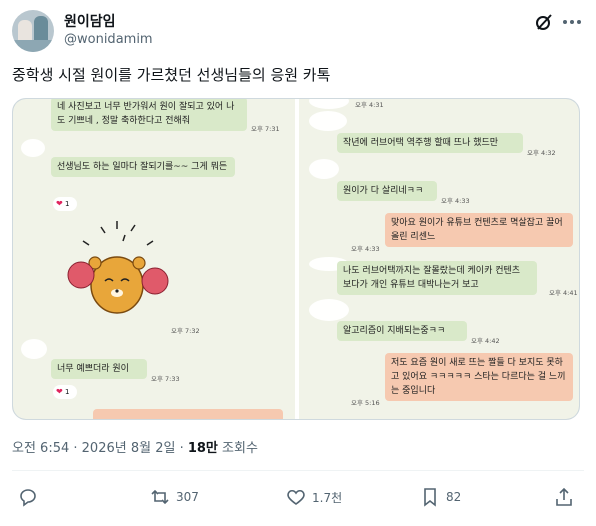 The image size is (596, 526). What do you see at coordinates (564, 496) in the screenshot?
I see `share-icon` at bounding box center [564, 496].